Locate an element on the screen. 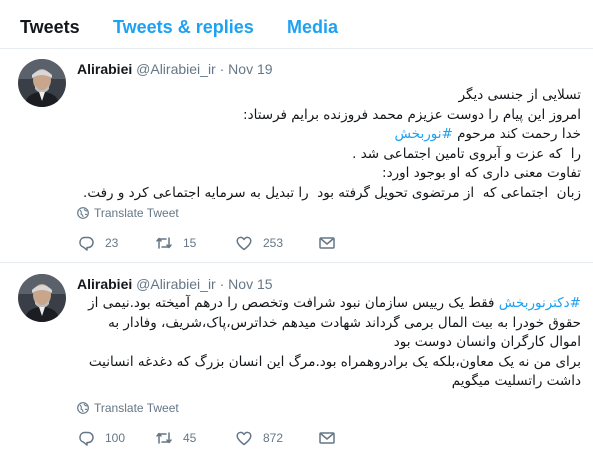 The image size is (593, 451). retweet-count: 45 is located at coordinates (190, 438).